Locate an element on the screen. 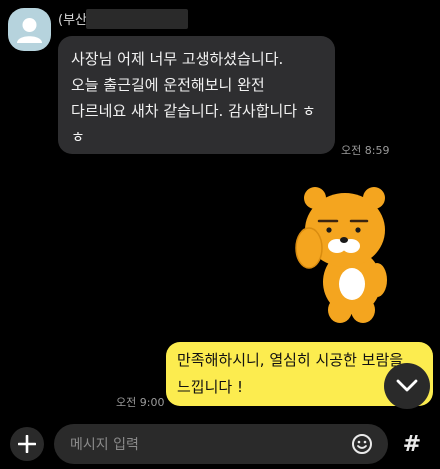 The image size is (440, 469). ryan-character-sticker is located at coordinates (345, 256).